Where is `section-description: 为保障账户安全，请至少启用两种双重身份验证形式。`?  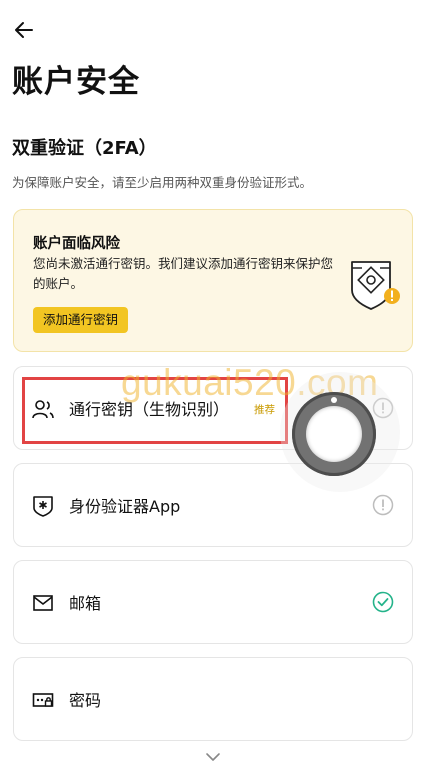 section-description: 为保障账户安全，请至少启用两种双重身份验证形式。 is located at coordinates (162, 182).